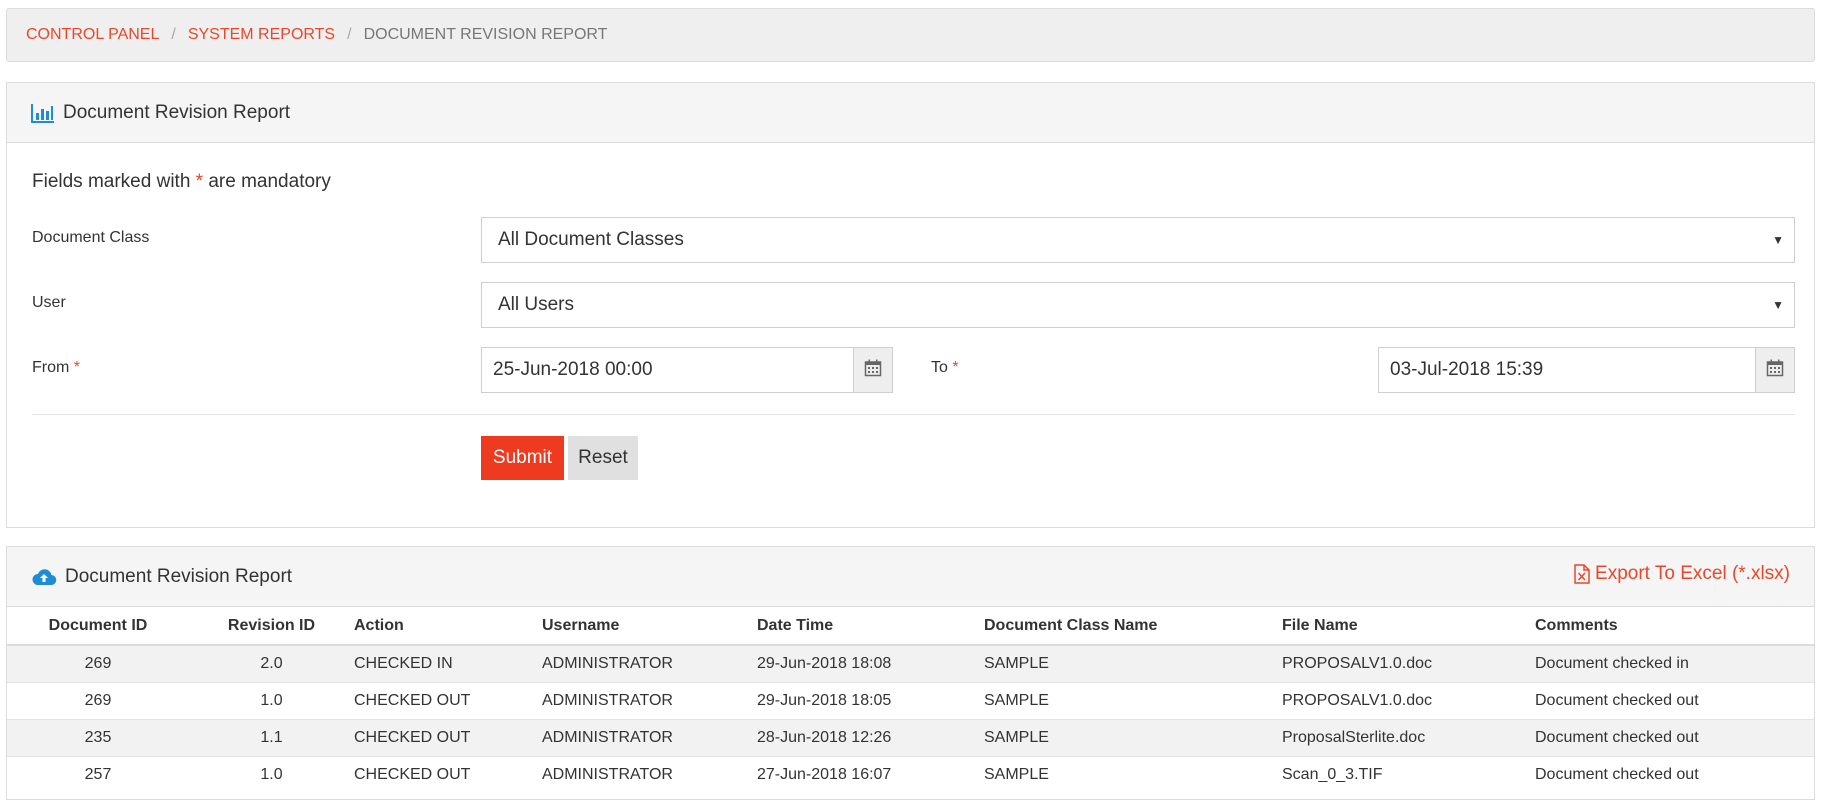  Describe the element at coordinates (43, 113) in the screenshot. I see `bar-chart-icon` at that location.